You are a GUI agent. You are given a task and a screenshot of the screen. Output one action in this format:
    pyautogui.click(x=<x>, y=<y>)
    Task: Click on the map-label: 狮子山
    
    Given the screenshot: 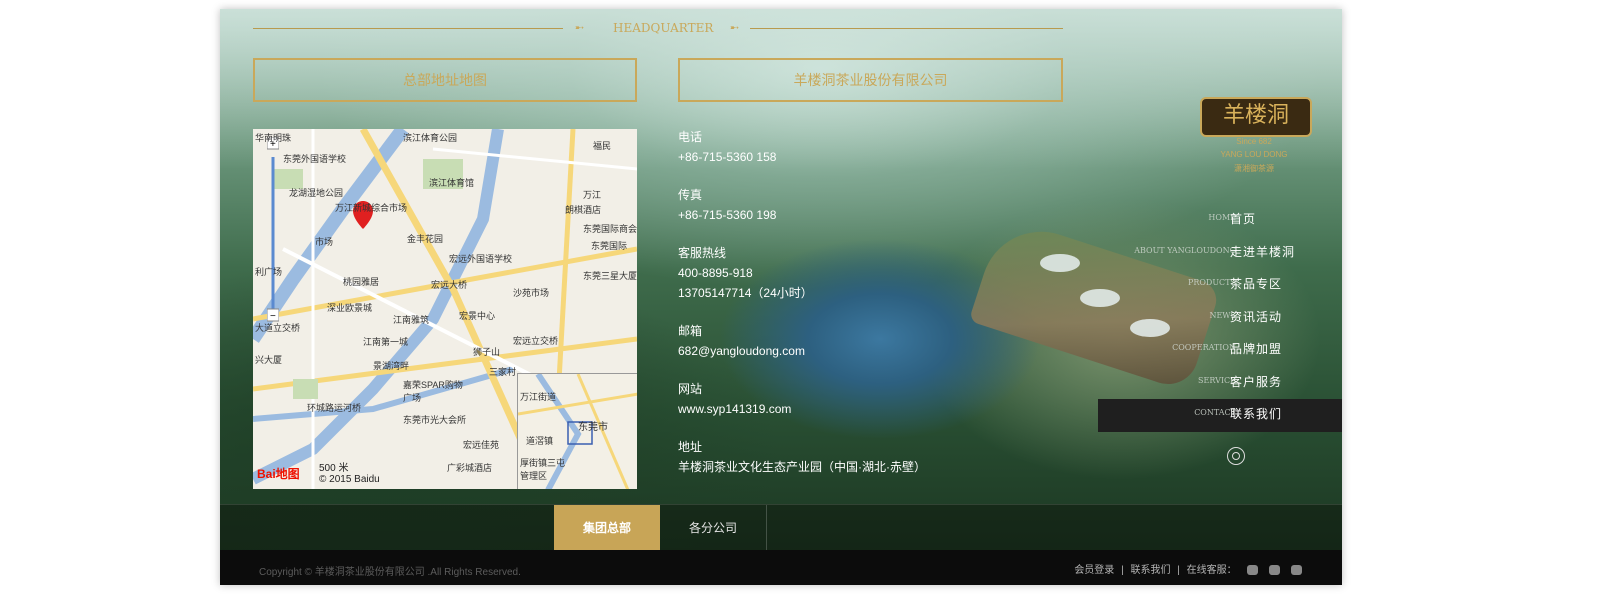 What is the action you would take?
    pyautogui.click(x=487, y=352)
    